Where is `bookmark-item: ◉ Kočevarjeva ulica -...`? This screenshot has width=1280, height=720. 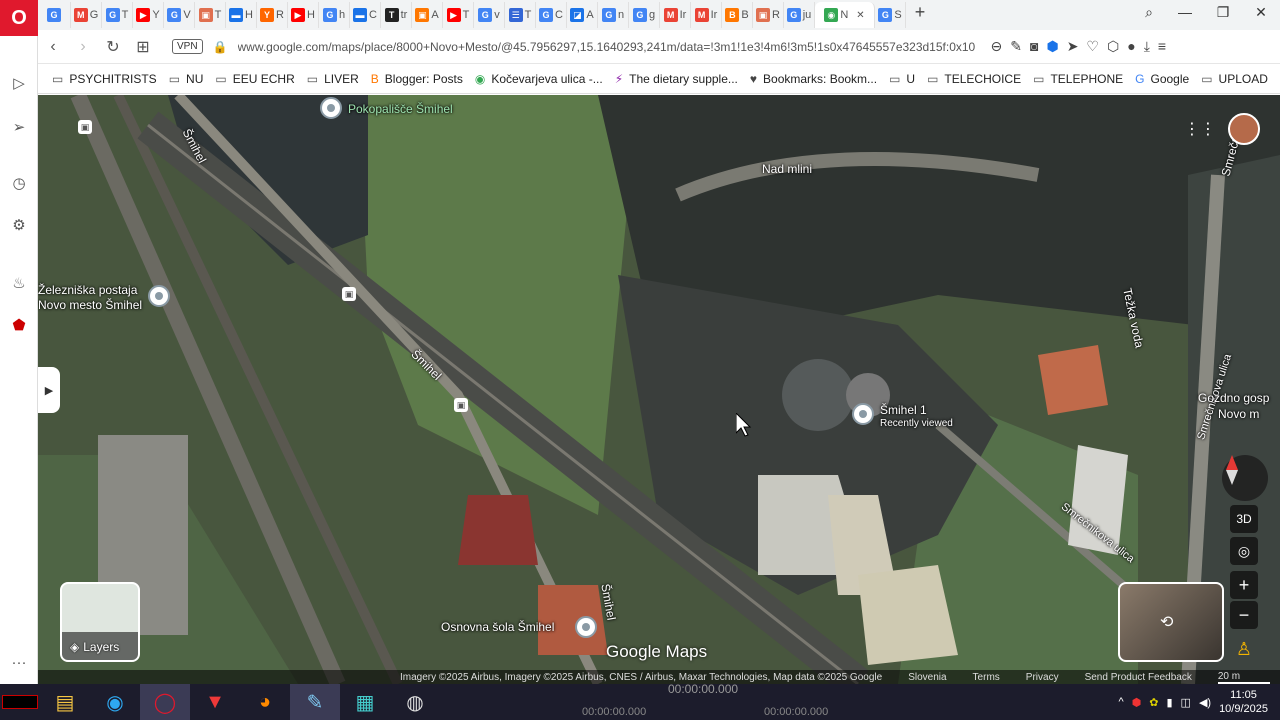 bookmark-item: ◉ Kočevarjeva ulica -... is located at coordinates (539, 79).